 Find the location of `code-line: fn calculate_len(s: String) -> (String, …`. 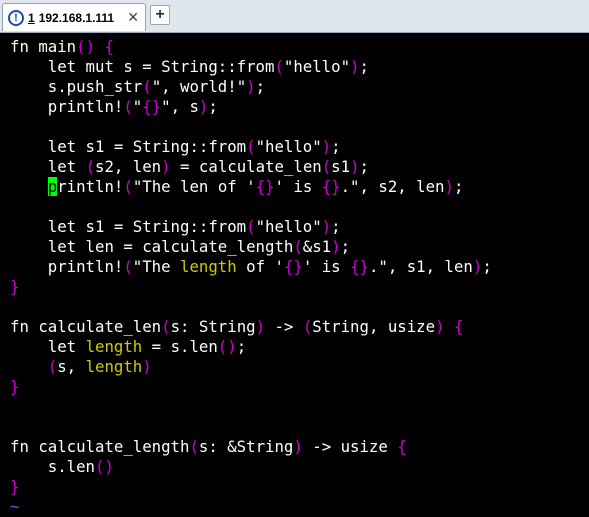

code-line: fn calculate_len(s: String) -> (String, … is located at coordinates (236, 327).